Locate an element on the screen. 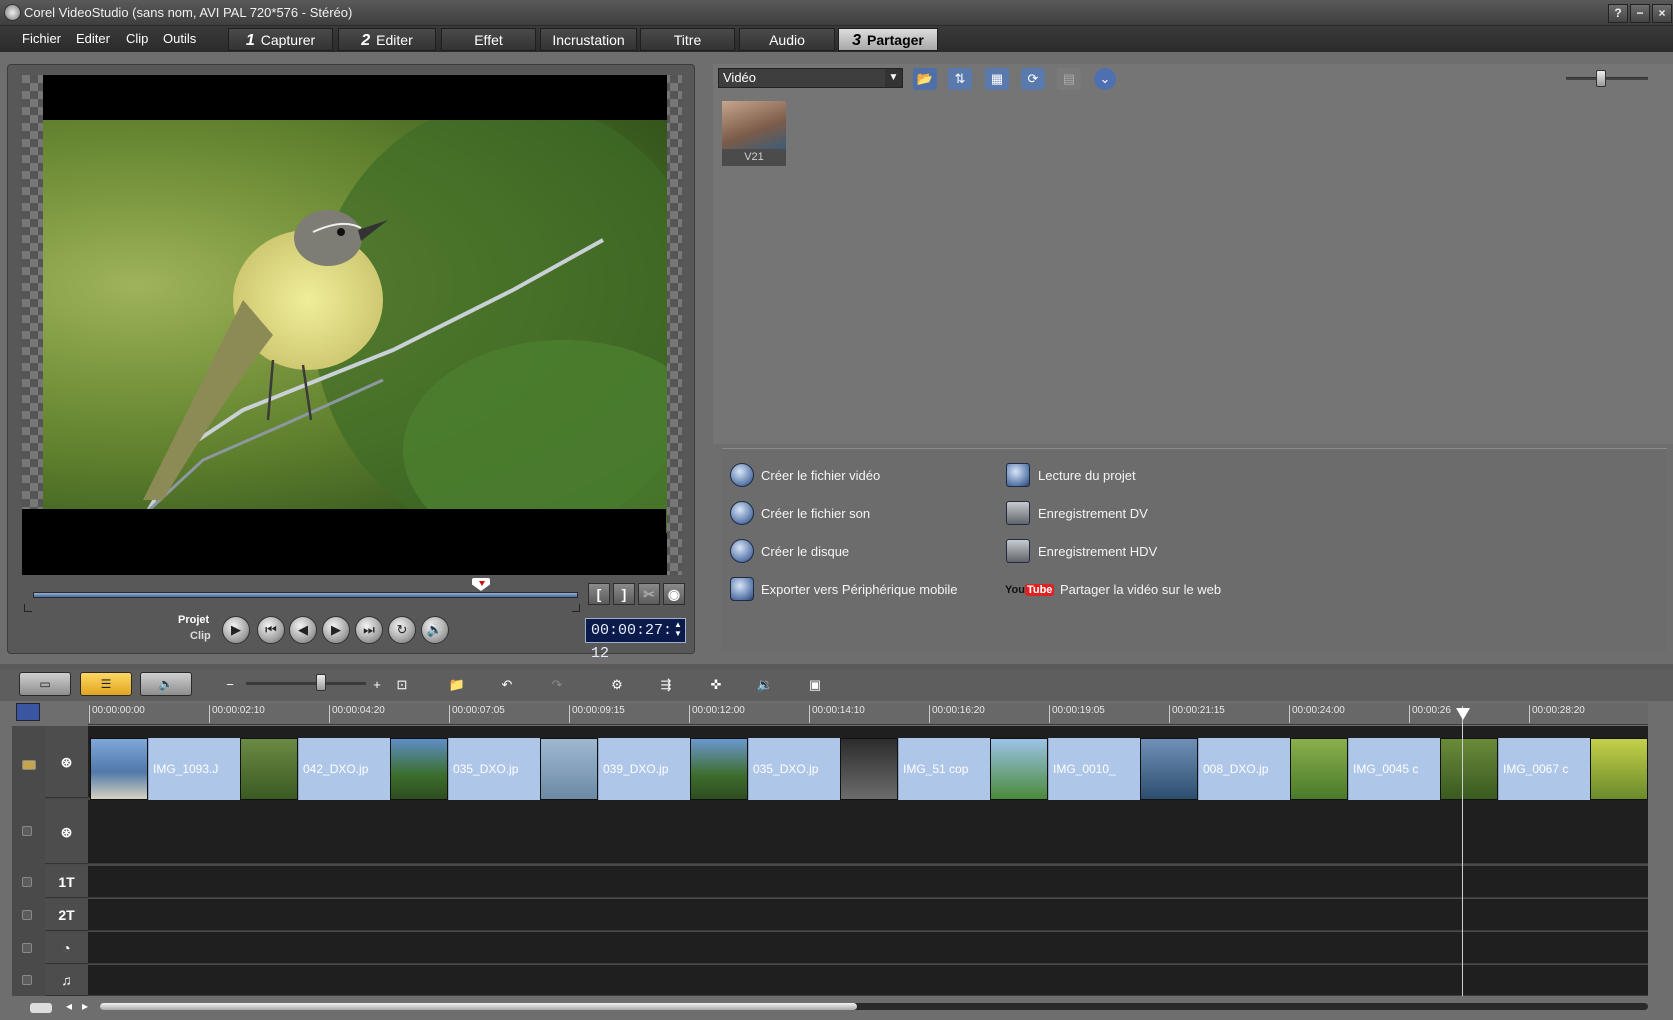 This screenshot has width=1673, height=1020. mode-project-label: Projet is located at coordinates (193, 620).